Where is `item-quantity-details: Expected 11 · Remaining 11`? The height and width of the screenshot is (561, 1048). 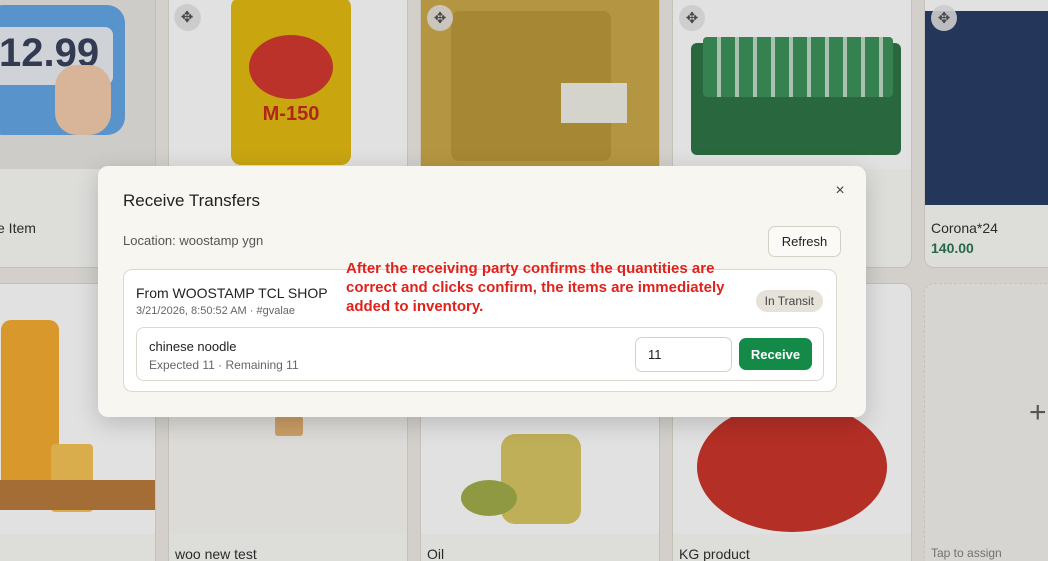
item-quantity-details: Expected 11 · Remaining 11 is located at coordinates (224, 365).